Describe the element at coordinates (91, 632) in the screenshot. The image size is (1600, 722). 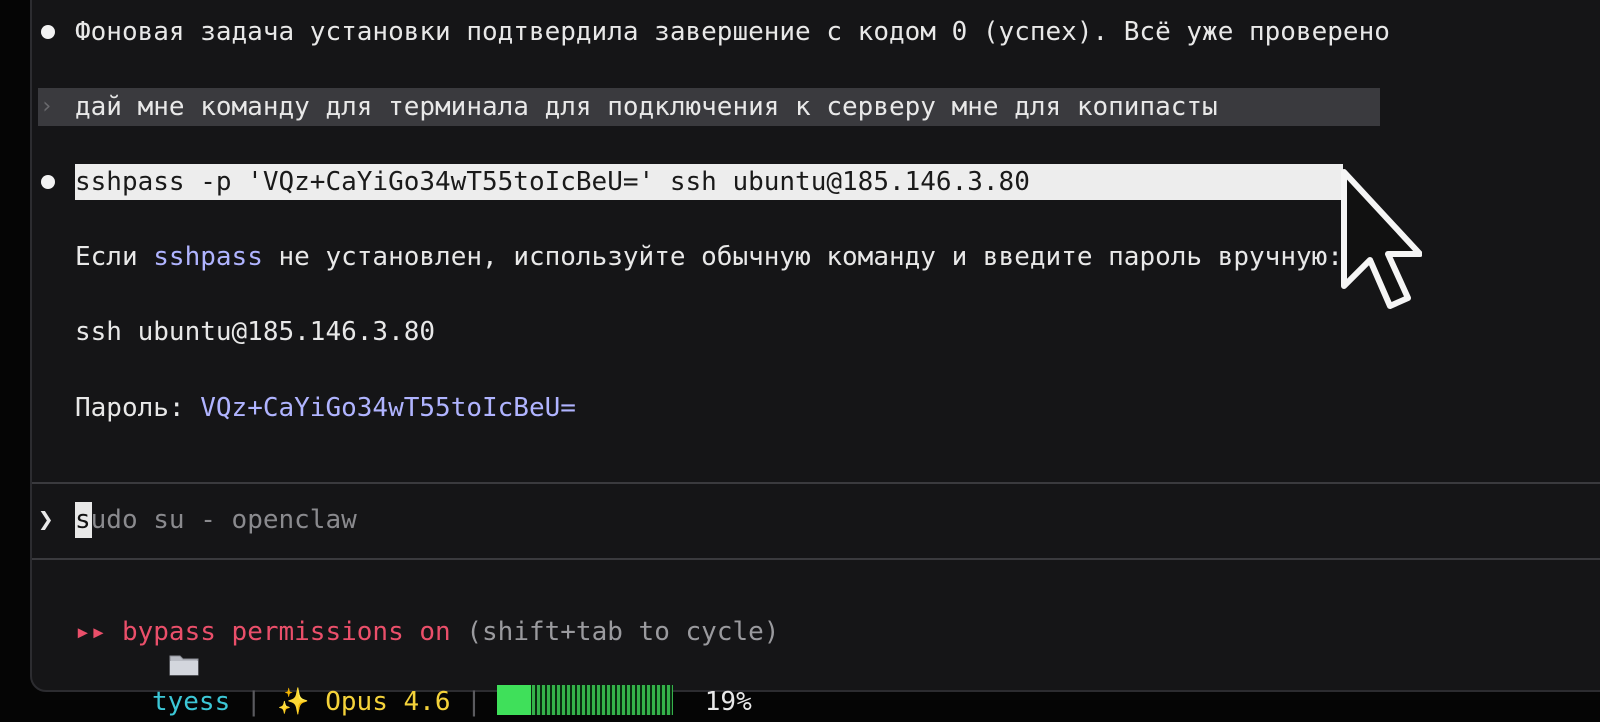
I see `mode-arrows-icon: ▸▸` at that location.